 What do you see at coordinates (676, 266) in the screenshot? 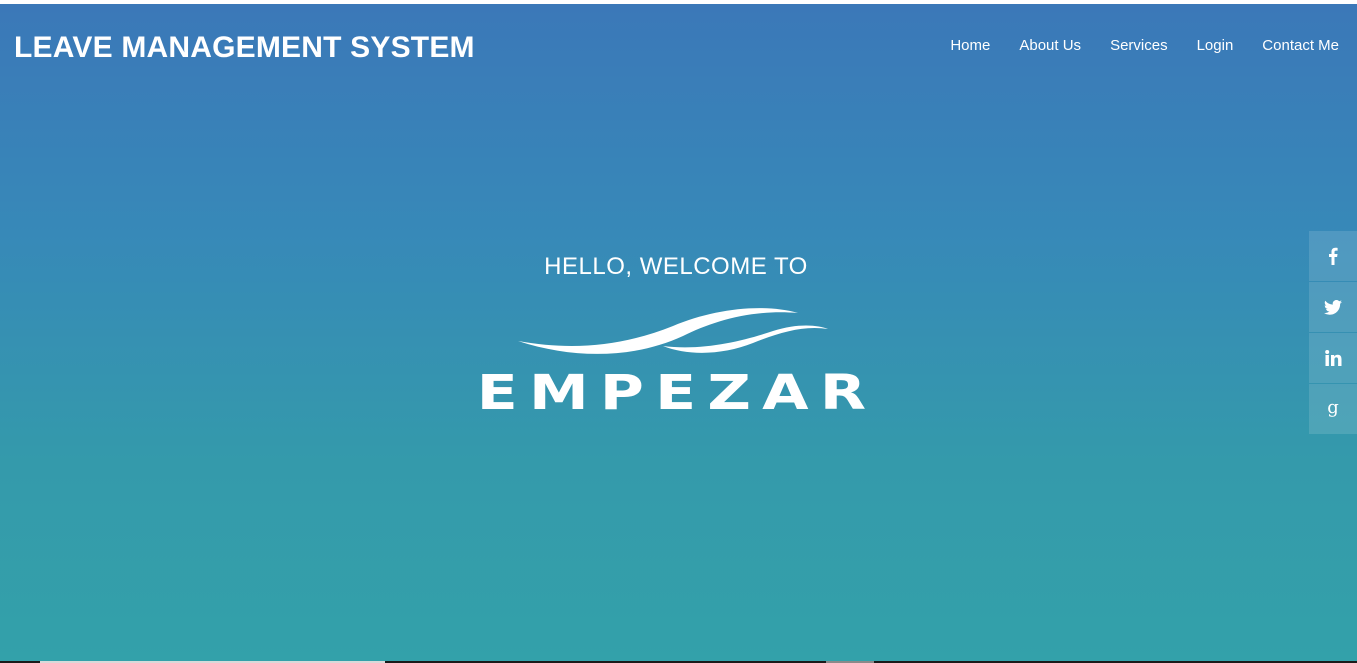
I see `hero-greeting: HELLO, WELCOME TO` at bounding box center [676, 266].